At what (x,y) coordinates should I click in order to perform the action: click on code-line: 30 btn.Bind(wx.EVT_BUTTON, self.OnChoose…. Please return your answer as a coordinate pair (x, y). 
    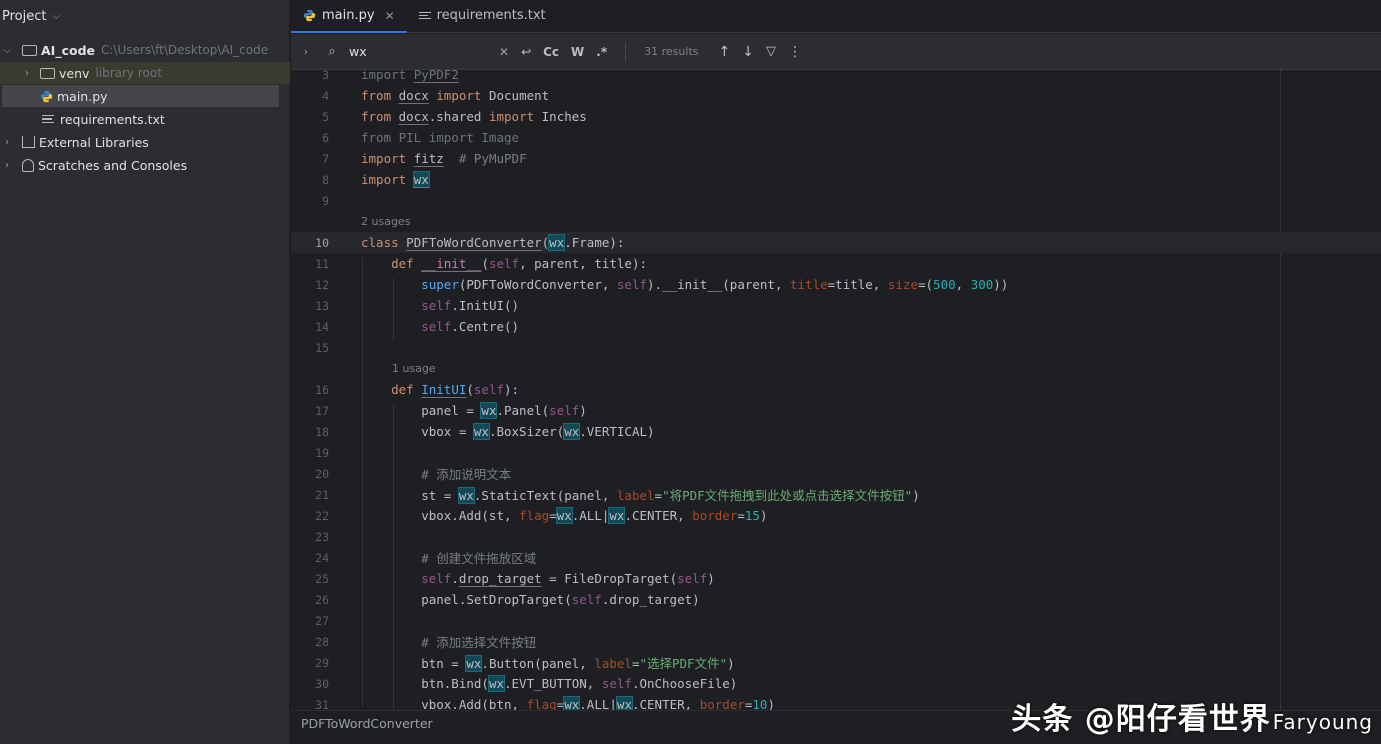
    Looking at the image, I should click on (526, 683).